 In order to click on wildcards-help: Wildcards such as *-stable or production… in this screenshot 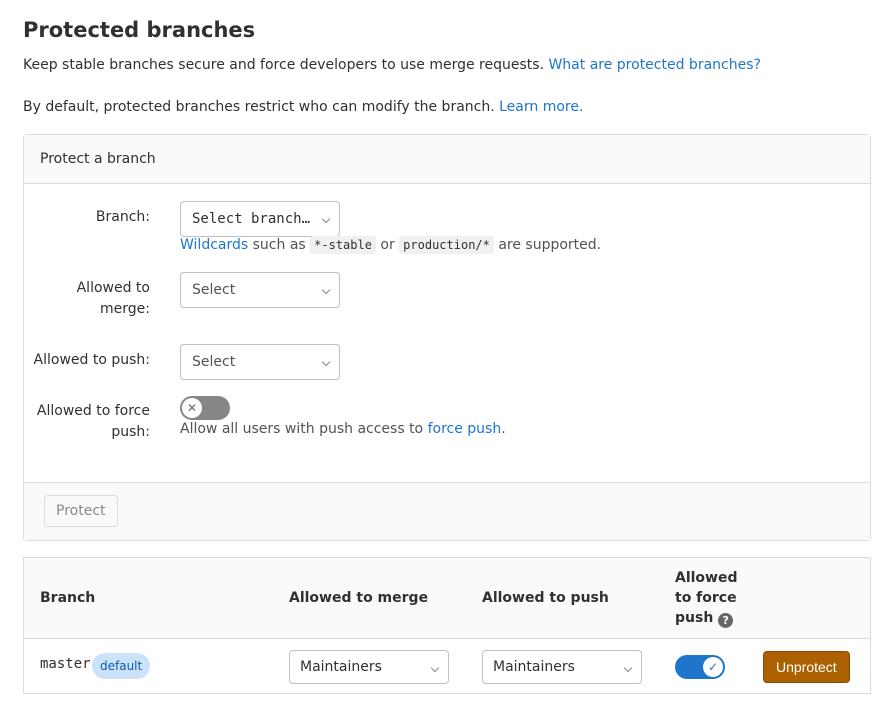, I will do `click(391, 245)`.